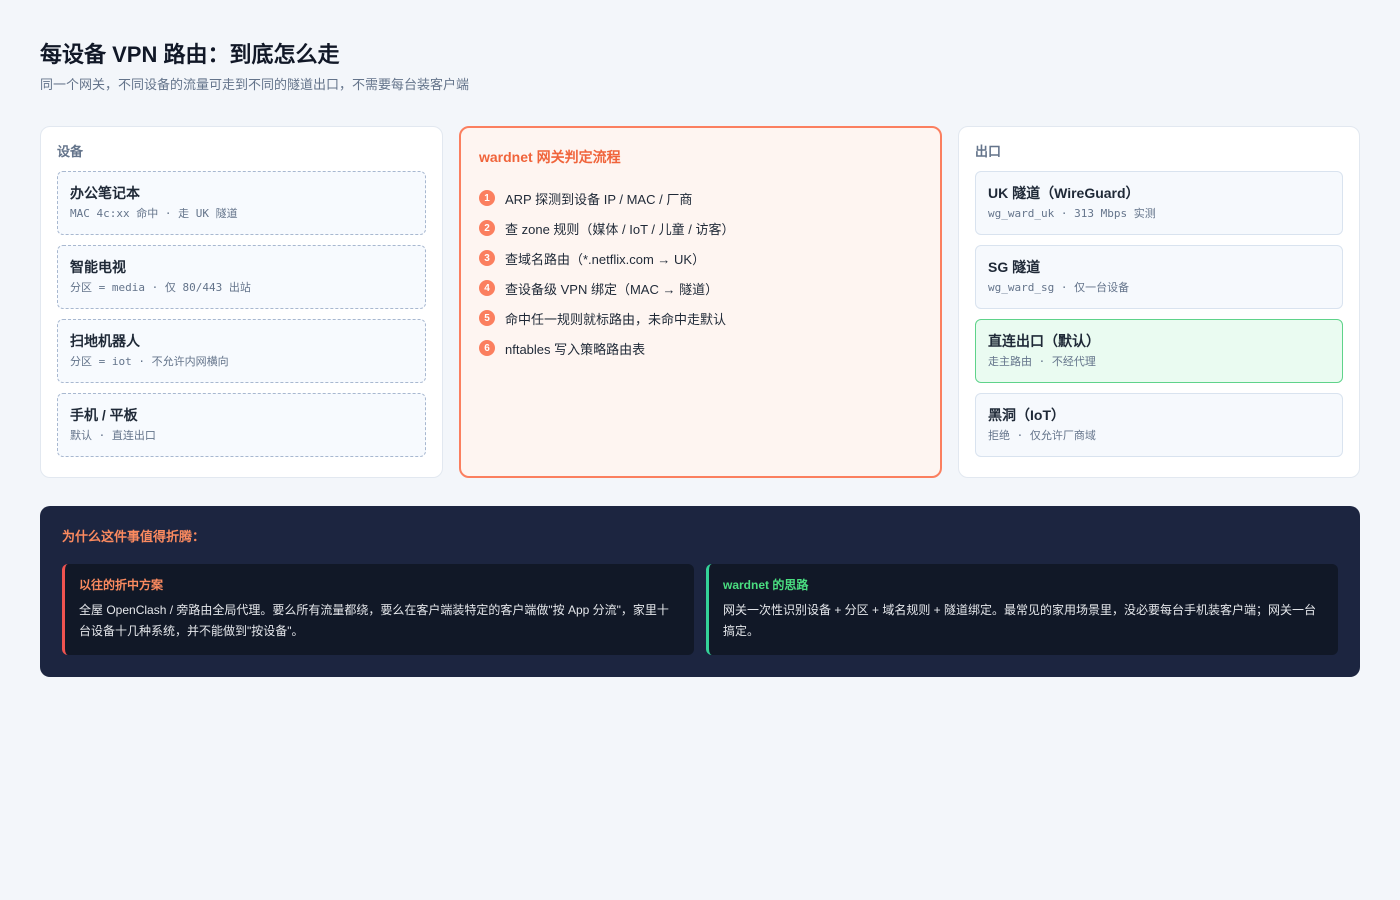  What do you see at coordinates (105, 193) in the screenshot?
I see `device-name: 办公笔记本` at bounding box center [105, 193].